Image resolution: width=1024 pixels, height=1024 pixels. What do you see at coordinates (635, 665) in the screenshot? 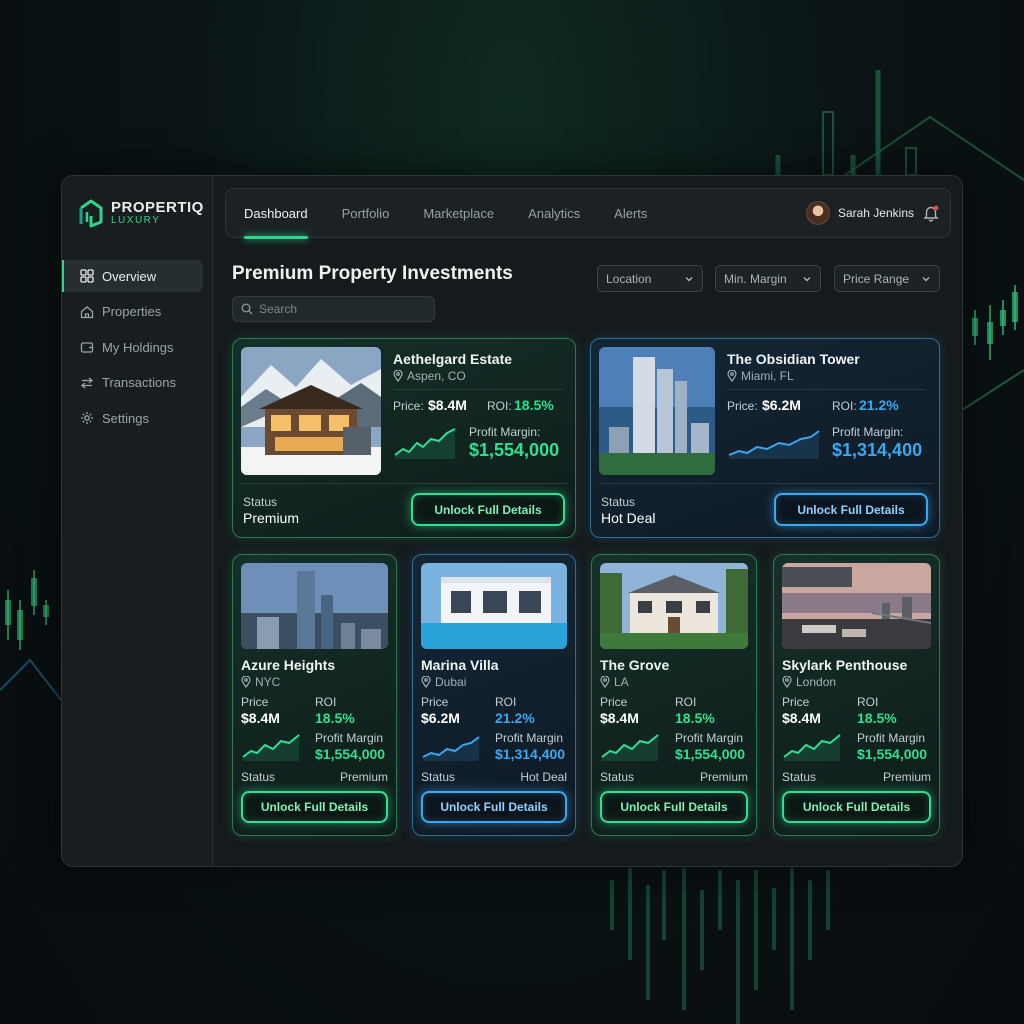
I see `property-name: The Grove` at bounding box center [635, 665].